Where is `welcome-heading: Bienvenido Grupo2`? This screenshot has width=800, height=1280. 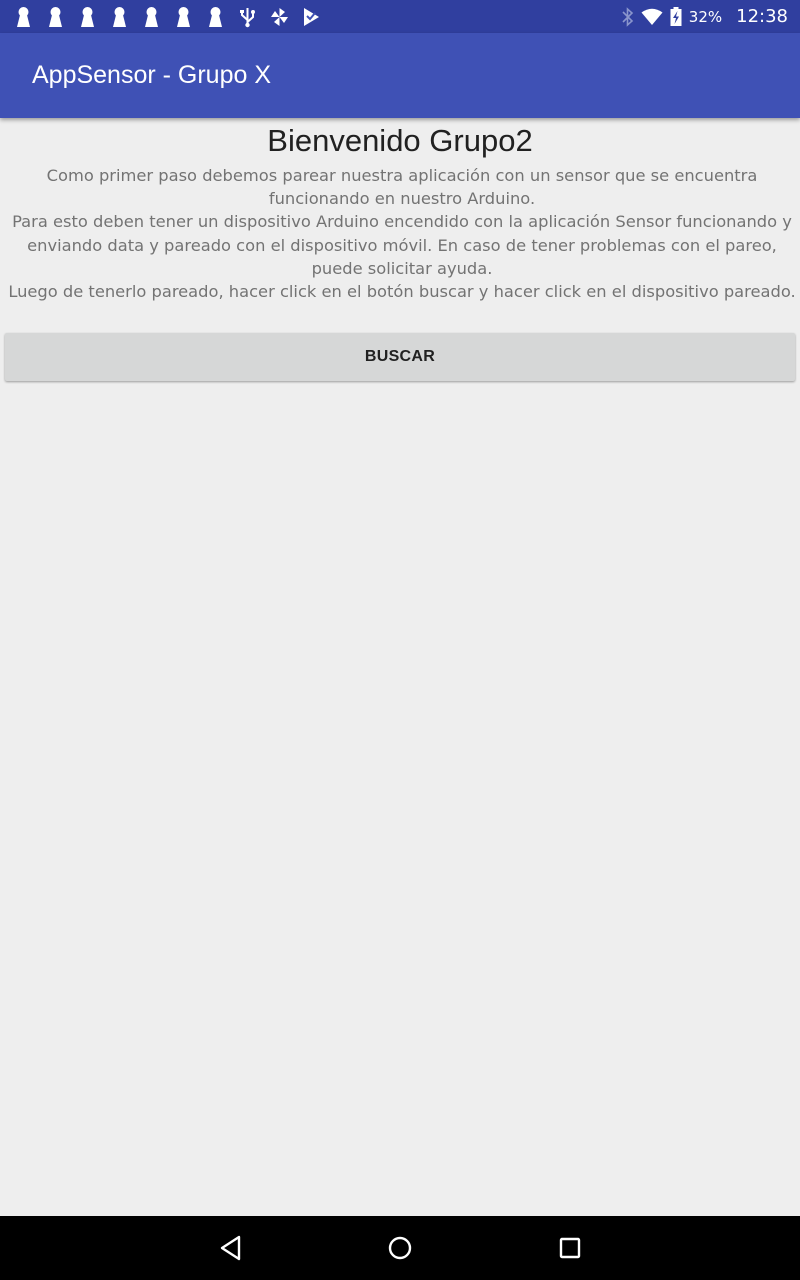 welcome-heading: Bienvenido Grupo2 is located at coordinates (400, 140).